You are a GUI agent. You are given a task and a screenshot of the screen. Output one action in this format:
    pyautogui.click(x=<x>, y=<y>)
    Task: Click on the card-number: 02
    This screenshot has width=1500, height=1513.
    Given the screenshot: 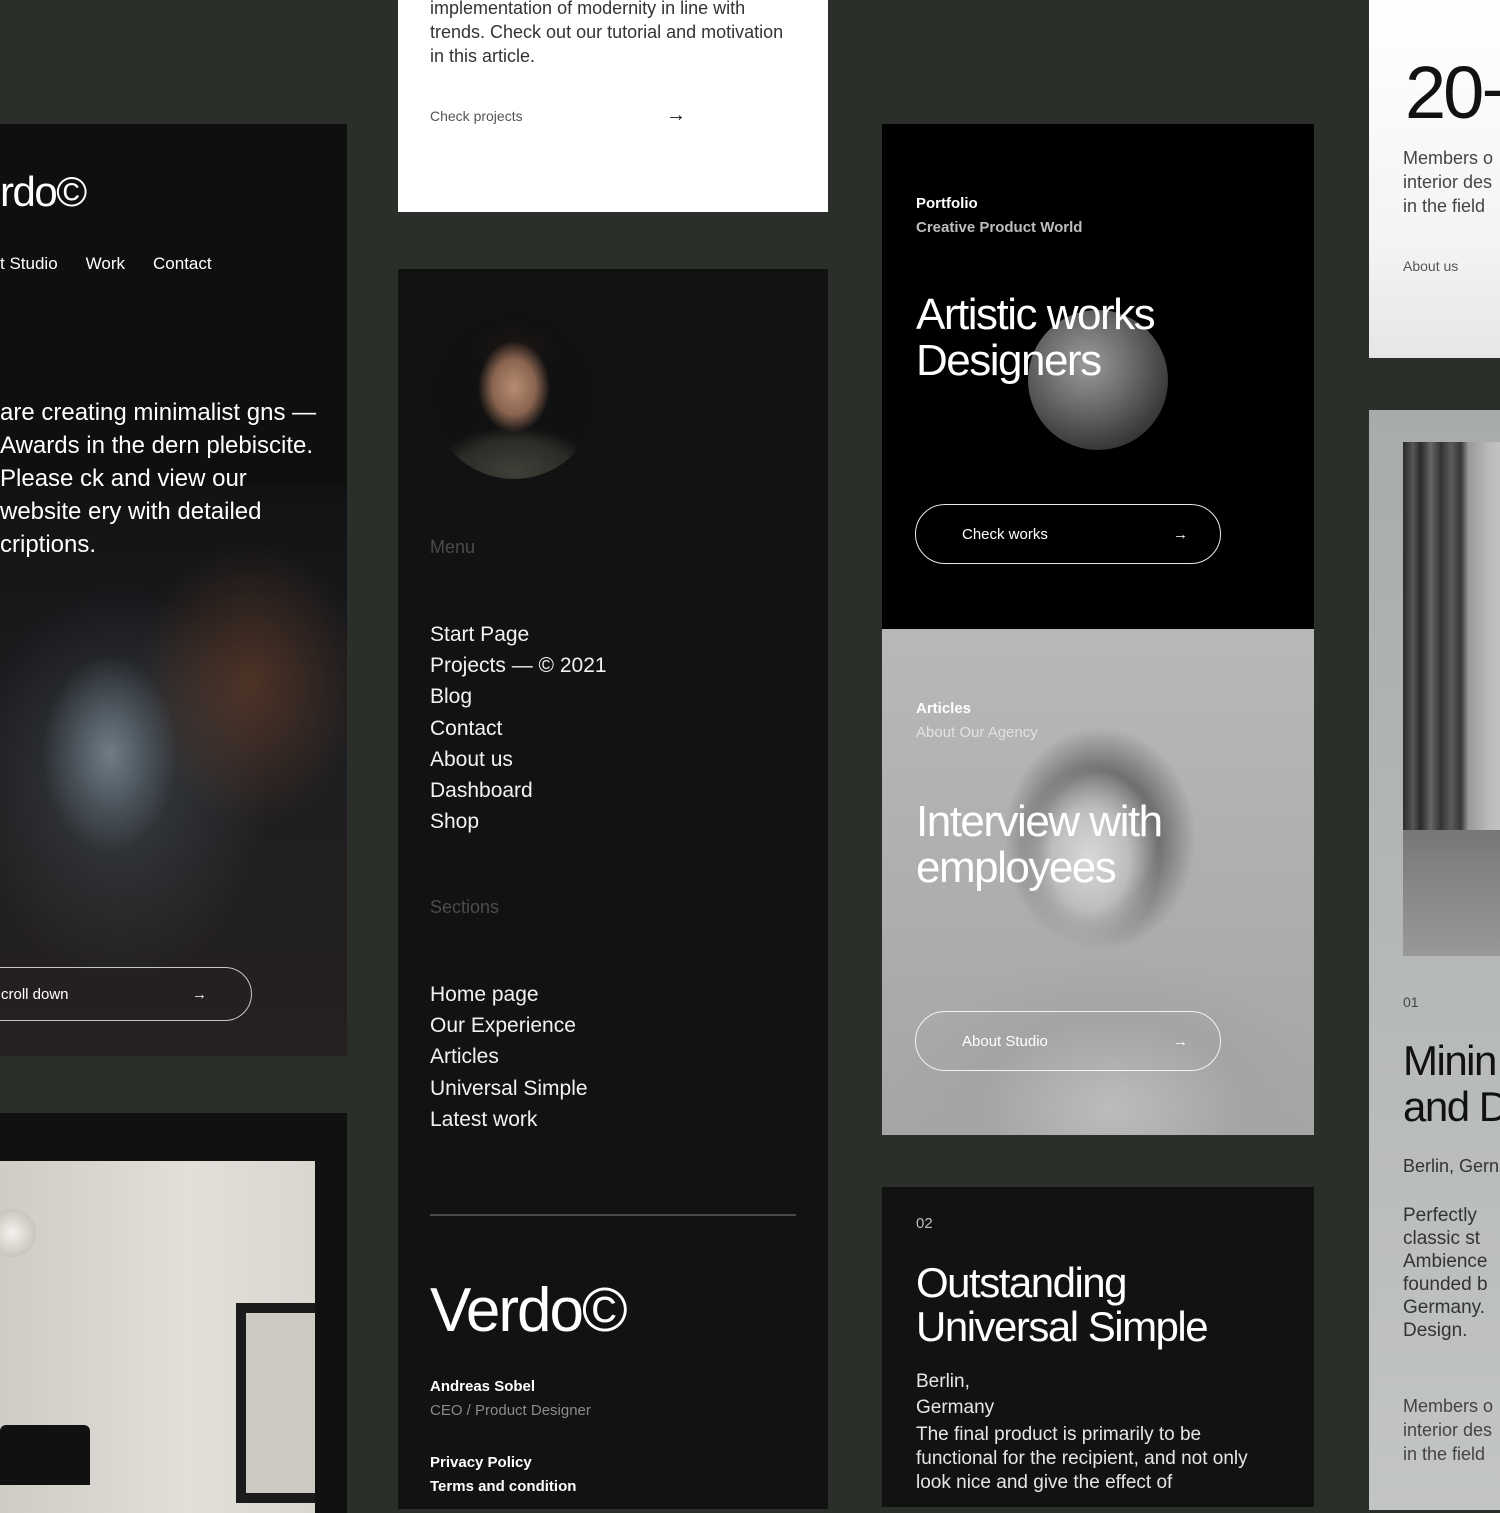 What is the action you would take?
    pyautogui.click(x=924, y=1223)
    